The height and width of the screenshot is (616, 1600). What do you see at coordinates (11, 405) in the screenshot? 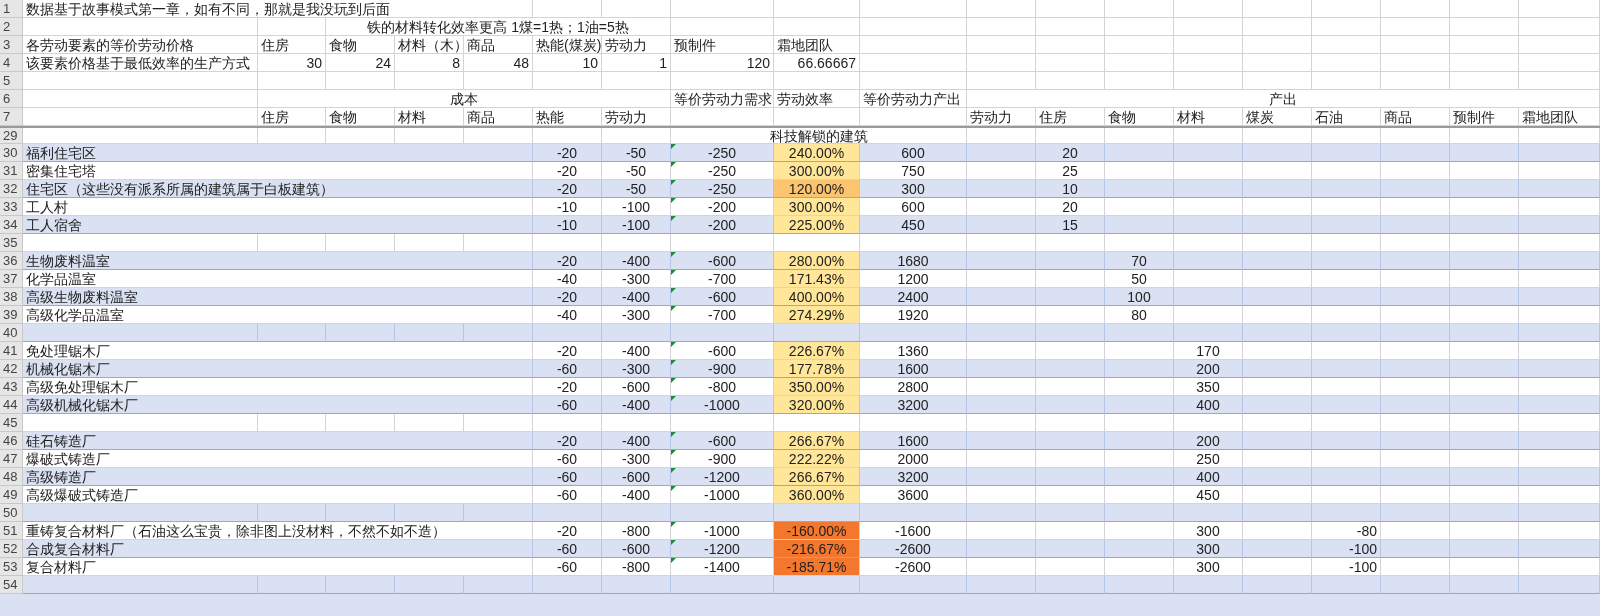
I see `row-number: 44` at bounding box center [11, 405].